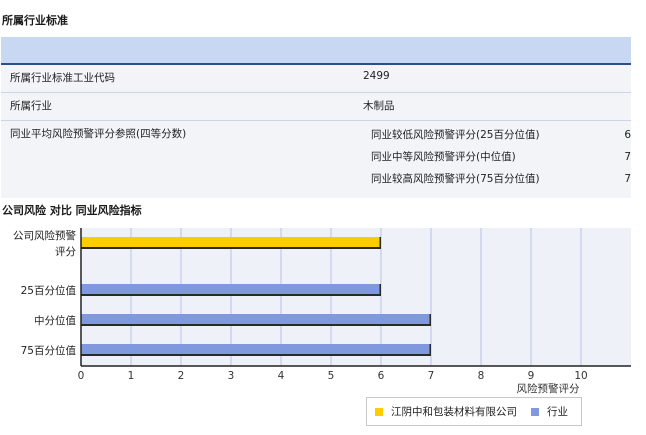  I want to click on list-item: 同业中等风险预警评分(中位值) 7, so click(497, 157).